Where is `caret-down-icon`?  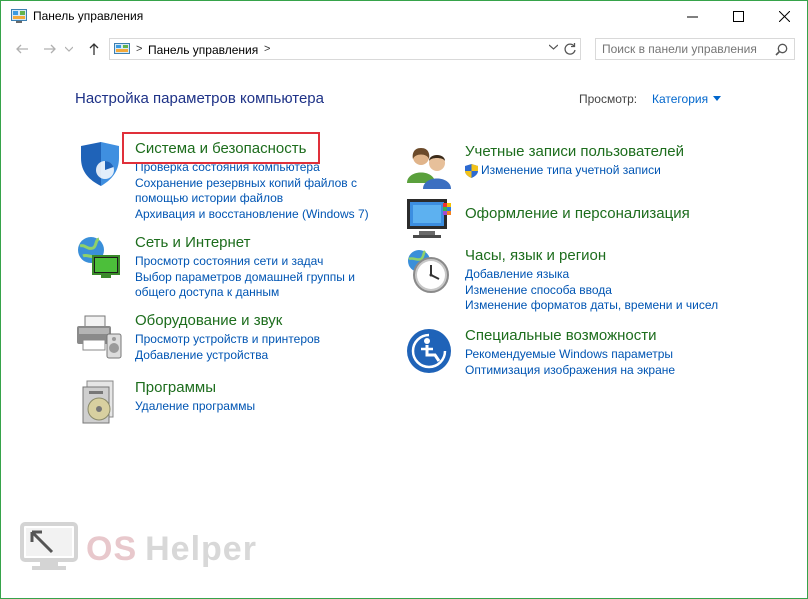
caret-down-icon is located at coordinates (717, 98).